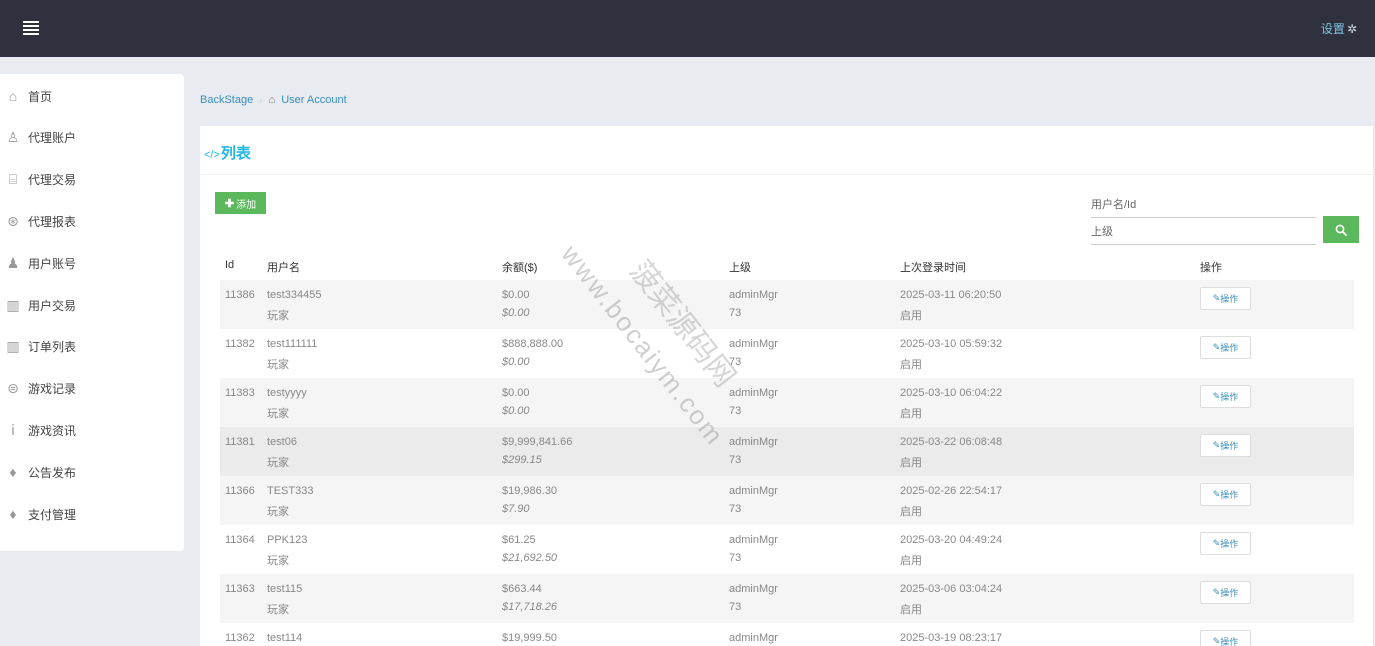 This screenshot has height=646, width=1375. Describe the element at coordinates (52, 472) in the screenshot. I see `sidebar-item-label: 公告发布` at that location.